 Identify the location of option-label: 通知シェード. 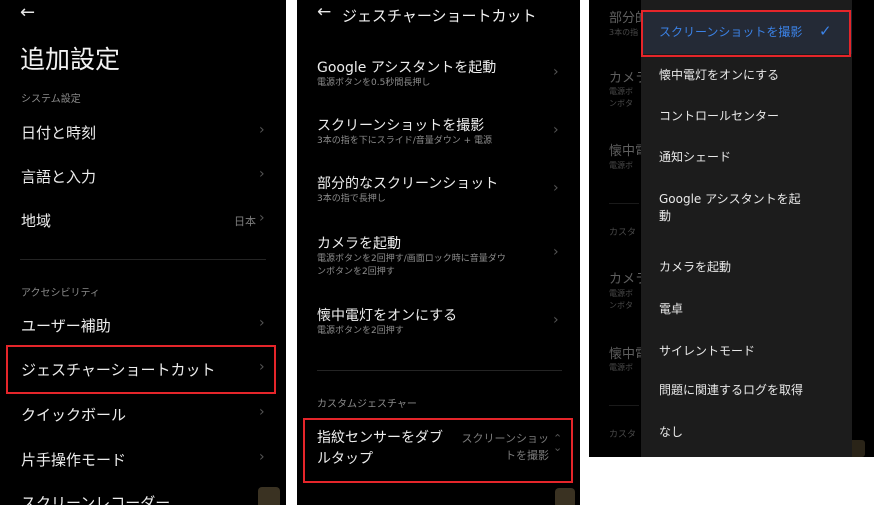
(695, 157).